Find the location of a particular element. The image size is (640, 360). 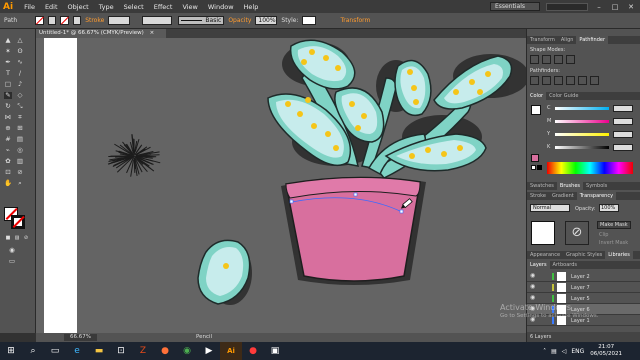

stroke-weight-field is located at coordinates (119, 20).